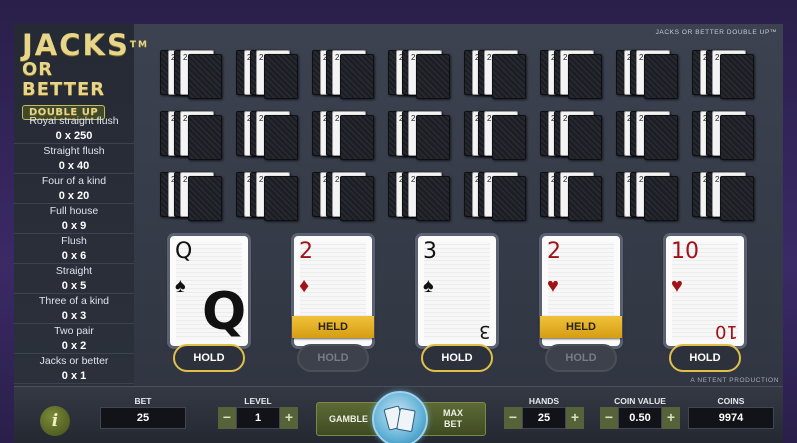 Image resolution: width=797 pixels, height=443 pixels. What do you see at coordinates (333, 327) in the screenshot?
I see `held-label: HELD` at bounding box center [333, 327].